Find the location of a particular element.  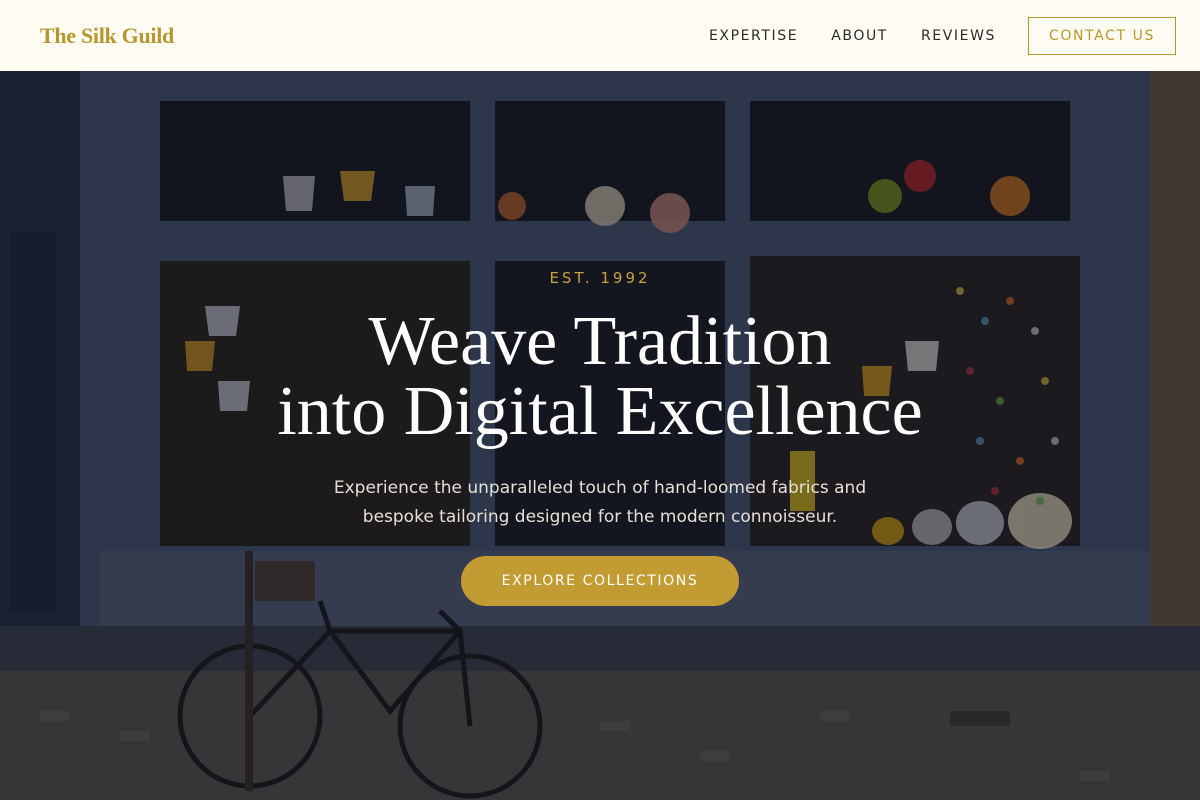

brand-logo: The Silk Guild is located at coordinates (107, 36).